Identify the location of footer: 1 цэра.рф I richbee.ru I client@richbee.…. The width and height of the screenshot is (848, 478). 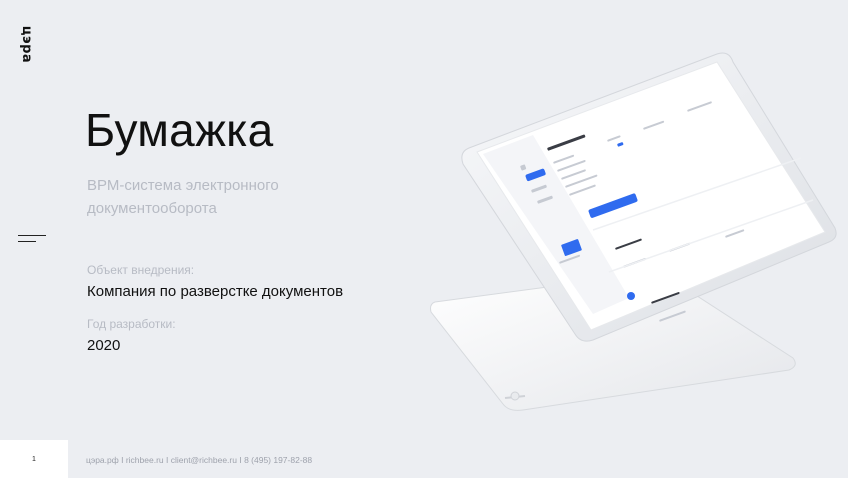
(424, 459).